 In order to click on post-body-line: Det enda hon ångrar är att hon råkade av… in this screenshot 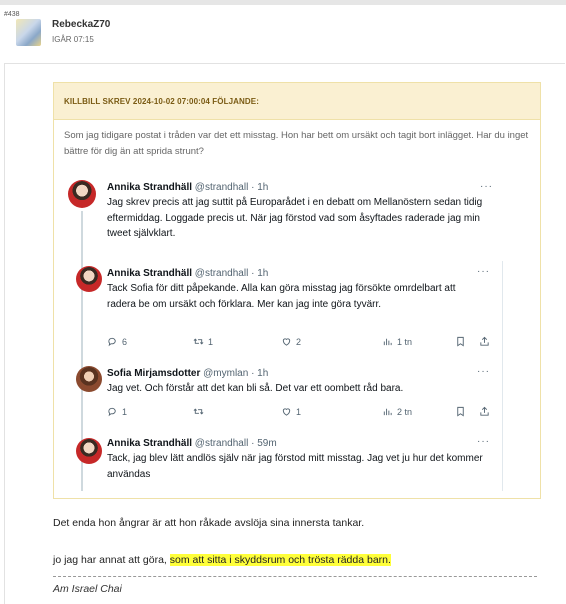, I will do `click(209, 523)`.